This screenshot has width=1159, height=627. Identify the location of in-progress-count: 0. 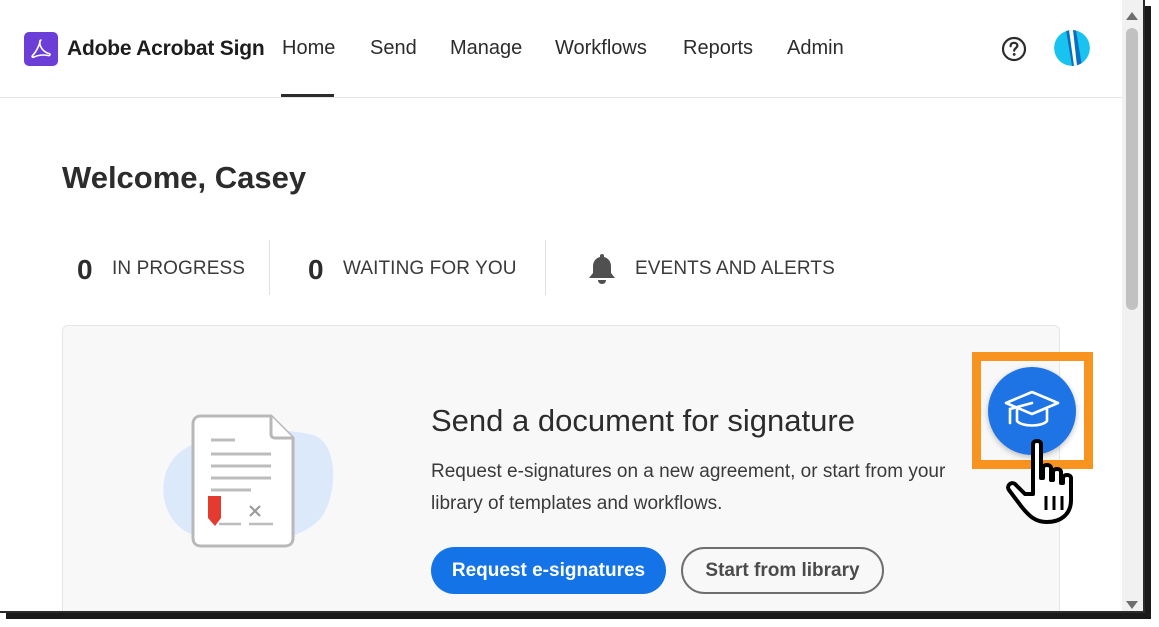
(85, 270).